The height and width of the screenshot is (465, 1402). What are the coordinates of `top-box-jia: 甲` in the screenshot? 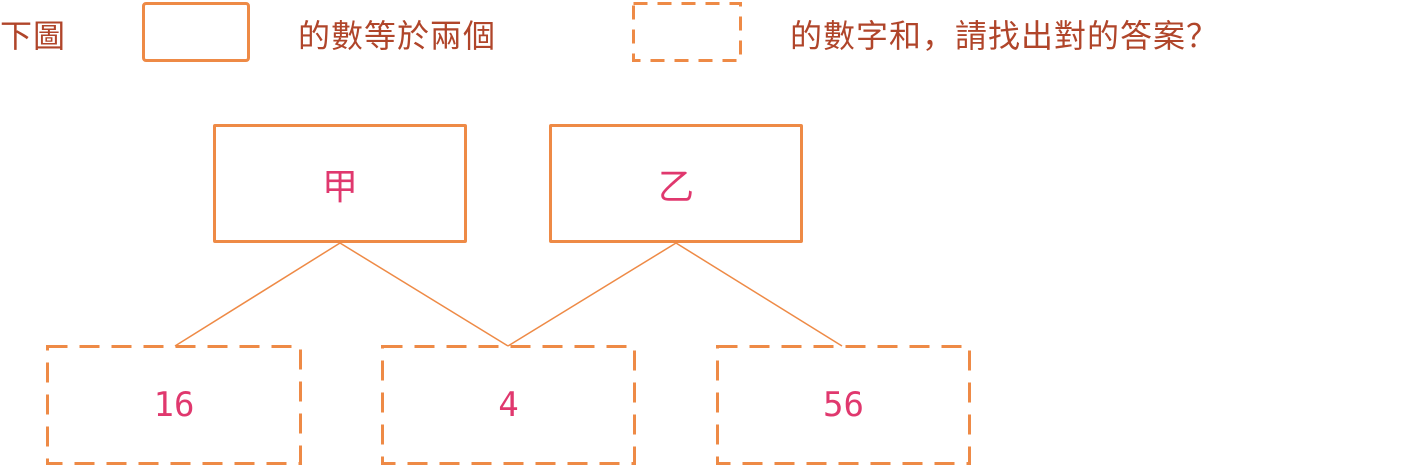 It's located at (340, 183).